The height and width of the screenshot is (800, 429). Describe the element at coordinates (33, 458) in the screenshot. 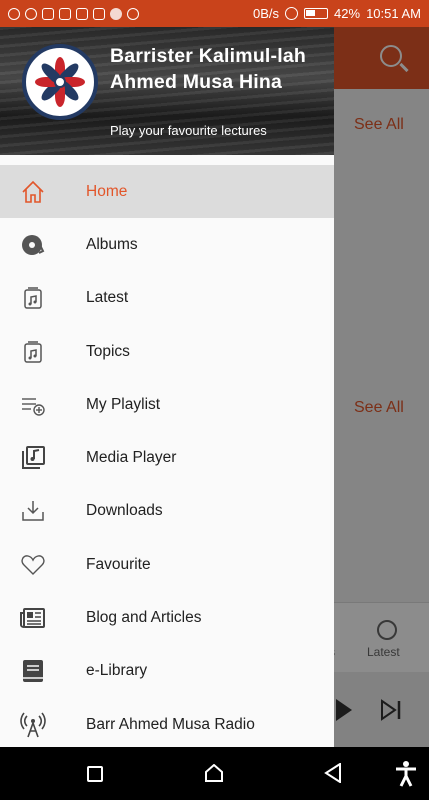

I see `media-player-icon` at that location.